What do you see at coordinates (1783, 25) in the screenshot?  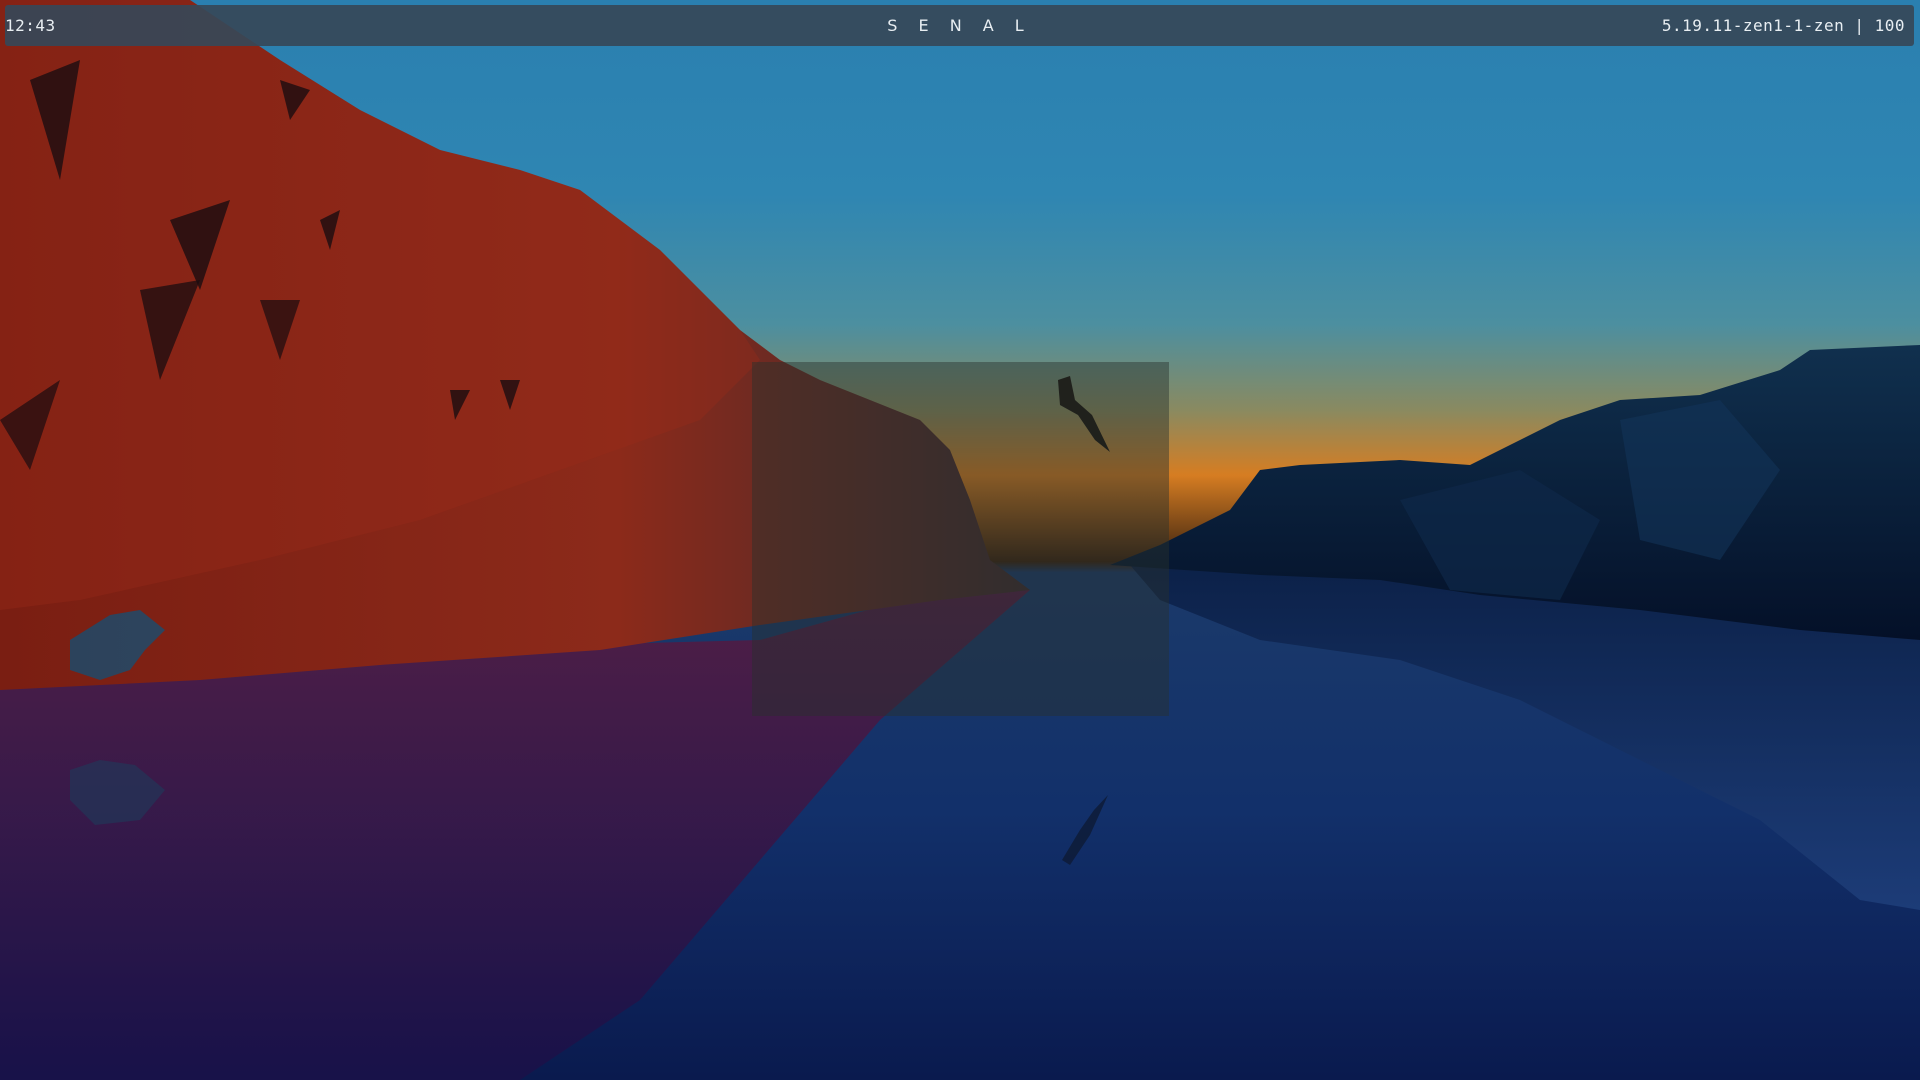 I see `kernel-status: 5.19.11-zen1-1-zen | 100` at bounding box center [1783, 25].